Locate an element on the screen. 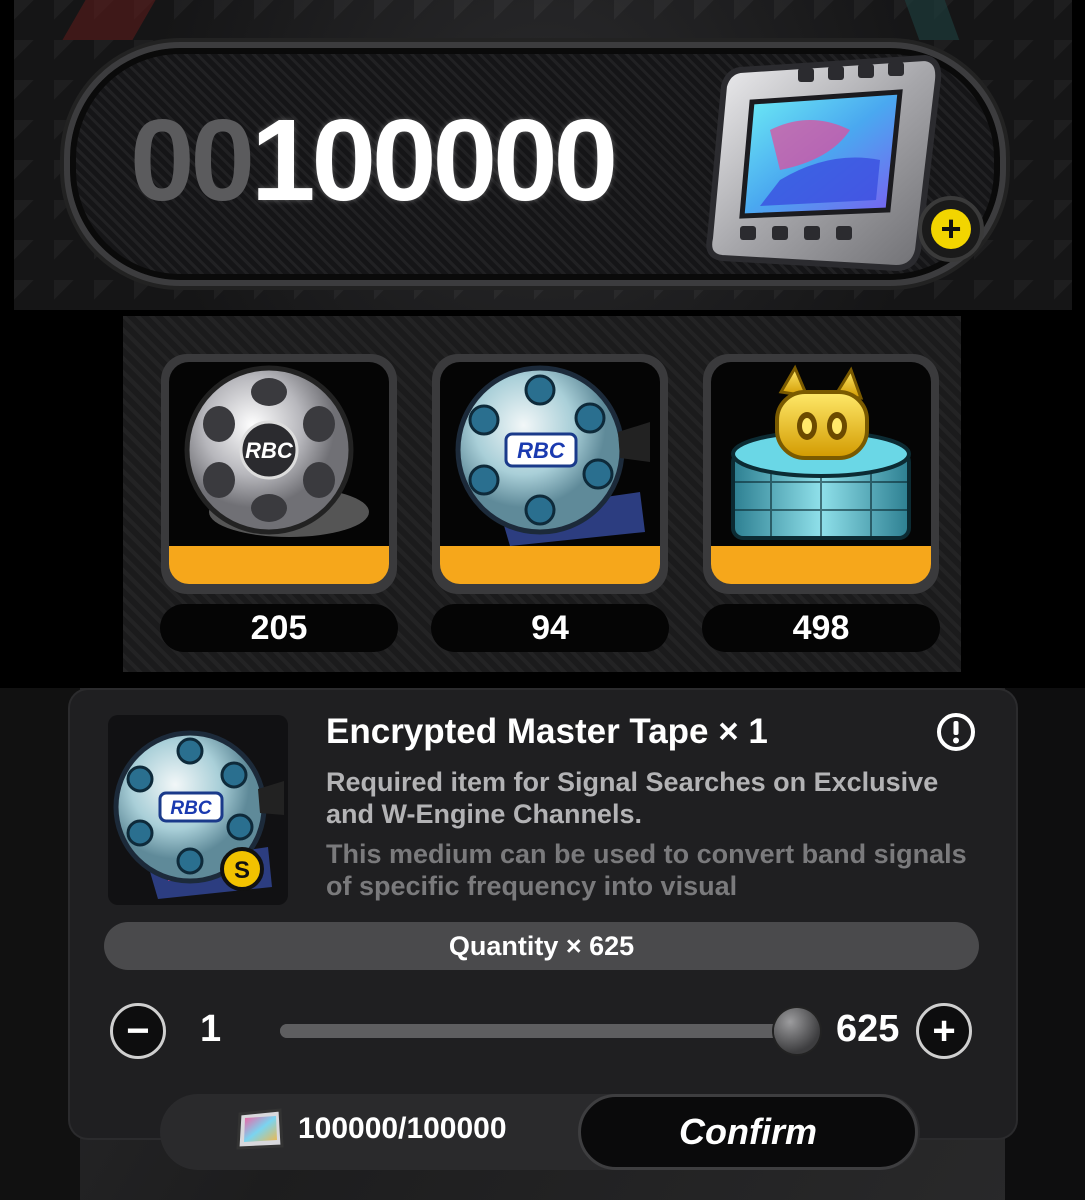  item-title: Encrypted Master Tape × 1 is located at coordinates (547, 731).